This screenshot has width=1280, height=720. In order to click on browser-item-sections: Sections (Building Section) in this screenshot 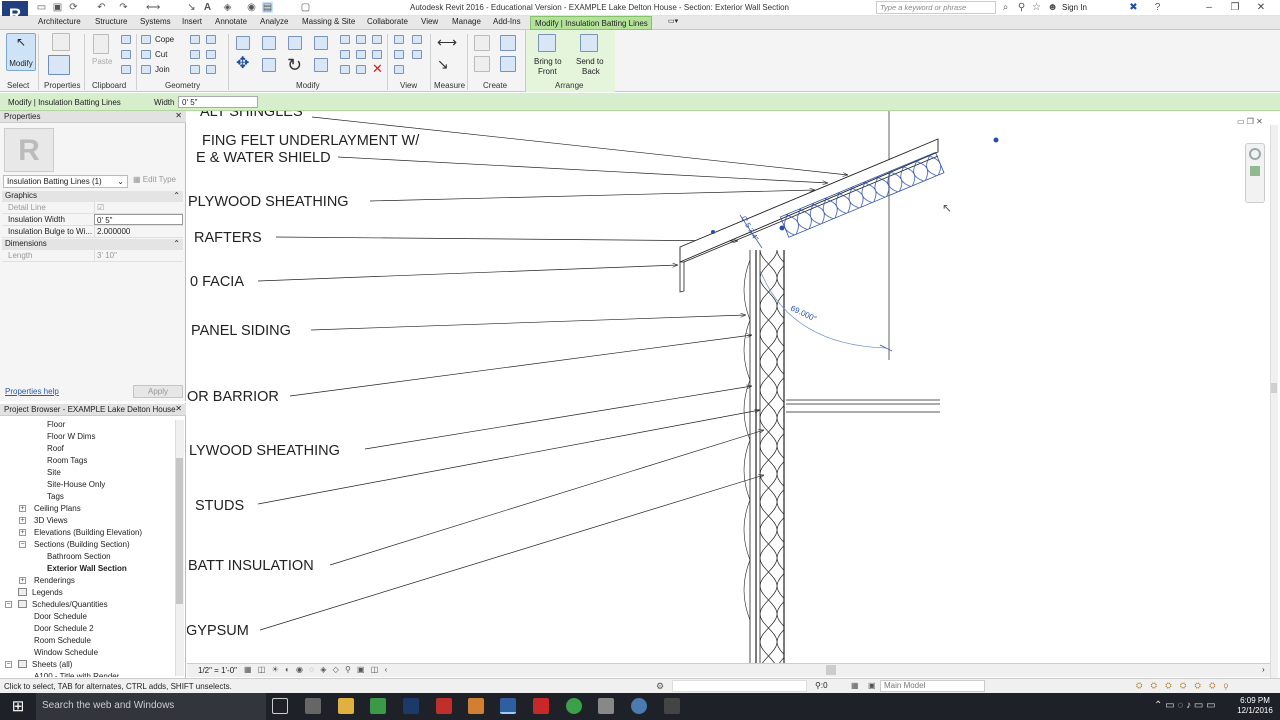, I will do `click(82, 544)`.